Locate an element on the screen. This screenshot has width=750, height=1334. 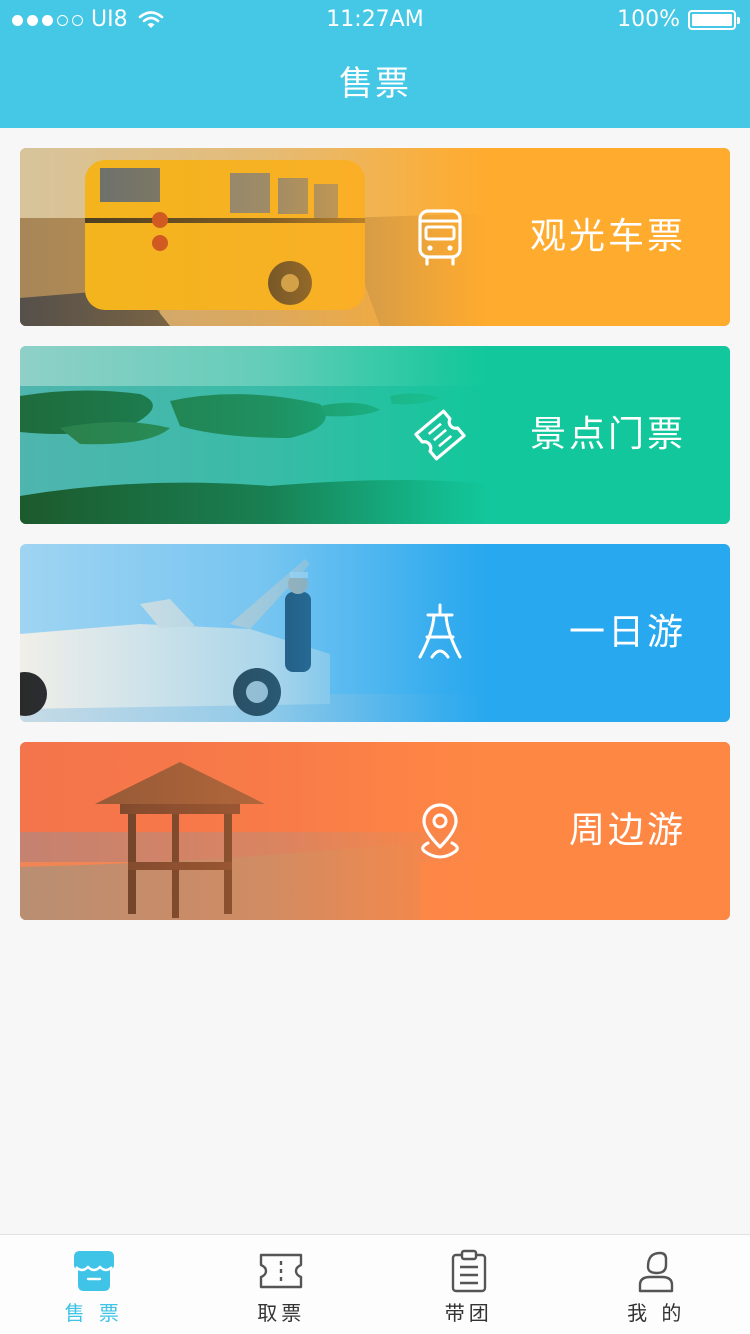
bus-icon is located at coordinates (440, 237).